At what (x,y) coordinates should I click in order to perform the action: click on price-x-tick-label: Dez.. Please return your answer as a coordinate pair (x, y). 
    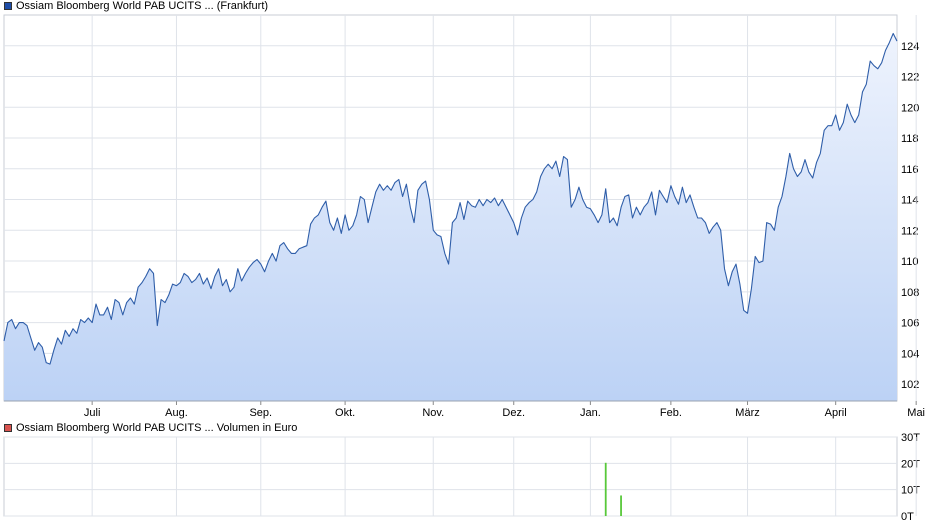
    Looking at the image, I should click on (513, 413).